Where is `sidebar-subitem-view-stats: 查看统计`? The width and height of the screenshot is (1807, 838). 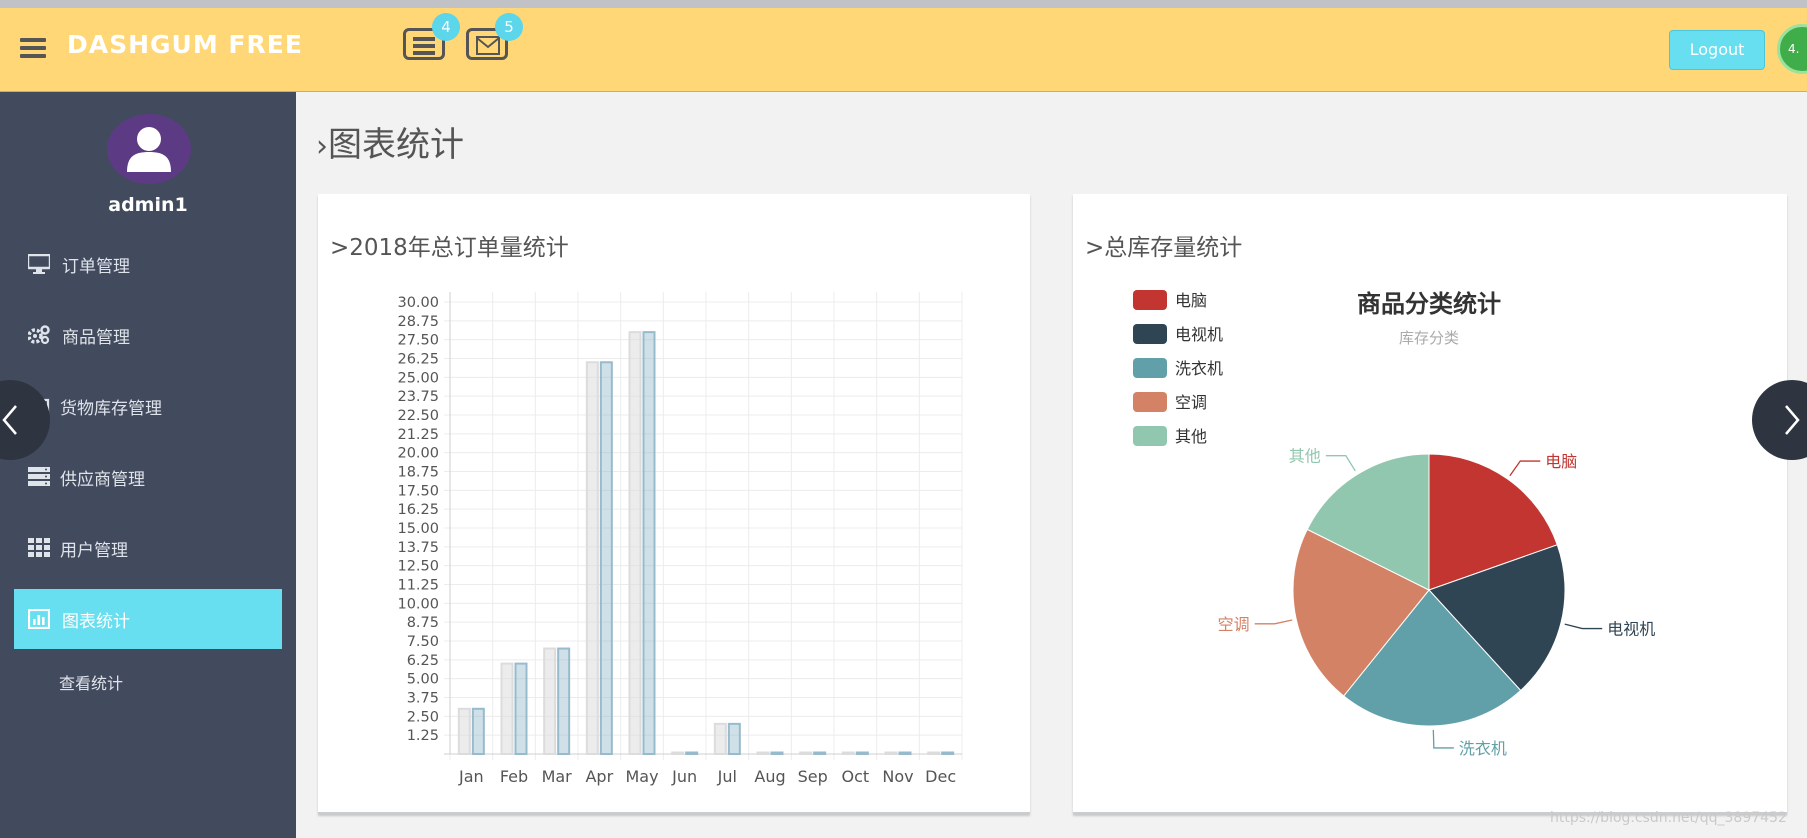
sidebar-subitem-view-stats: 查看统计 is located at coordinates (91, 682).